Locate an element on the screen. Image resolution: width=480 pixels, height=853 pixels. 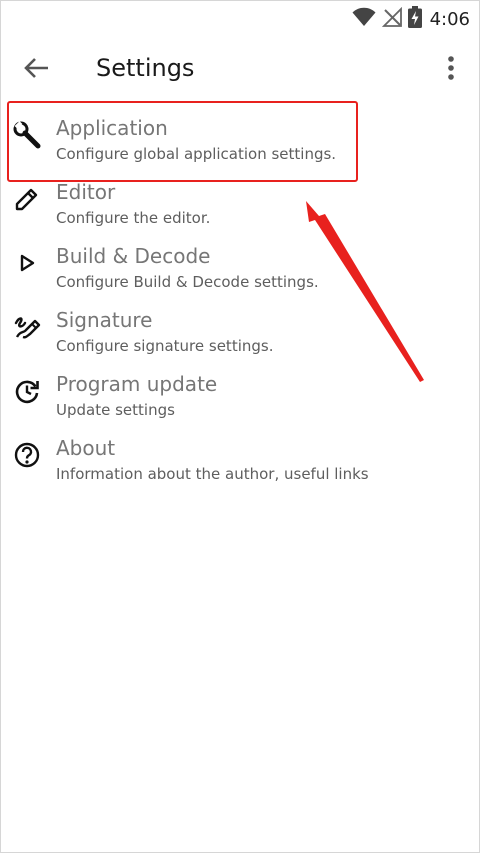
annotation-arrow is located at coordinates (365, 291).